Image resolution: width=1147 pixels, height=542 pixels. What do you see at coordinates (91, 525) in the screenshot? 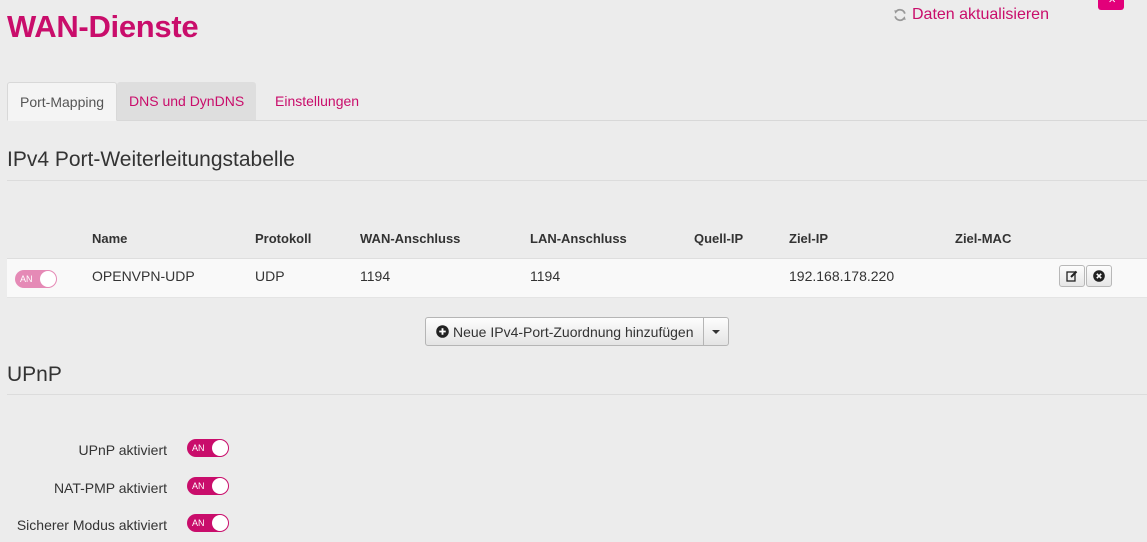
I see `secure-mode-enabled-label: Sicherer Modus aktiviert` at bounding box center [91, 525].